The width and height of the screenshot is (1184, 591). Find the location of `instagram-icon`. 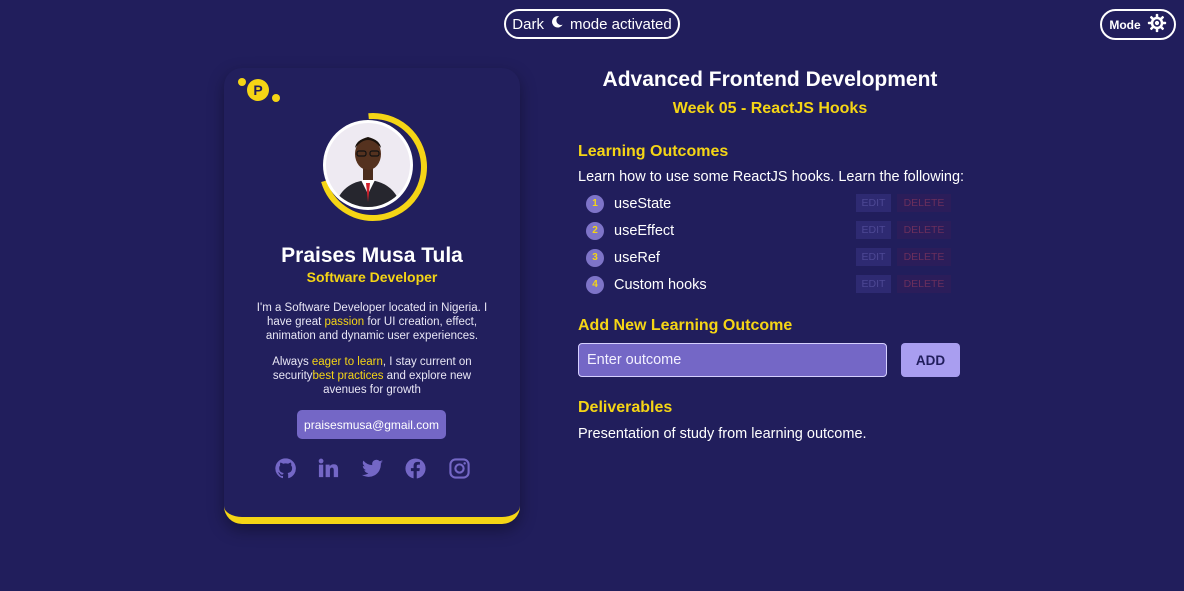

instagram-icon is located at coordinates (459, 468).